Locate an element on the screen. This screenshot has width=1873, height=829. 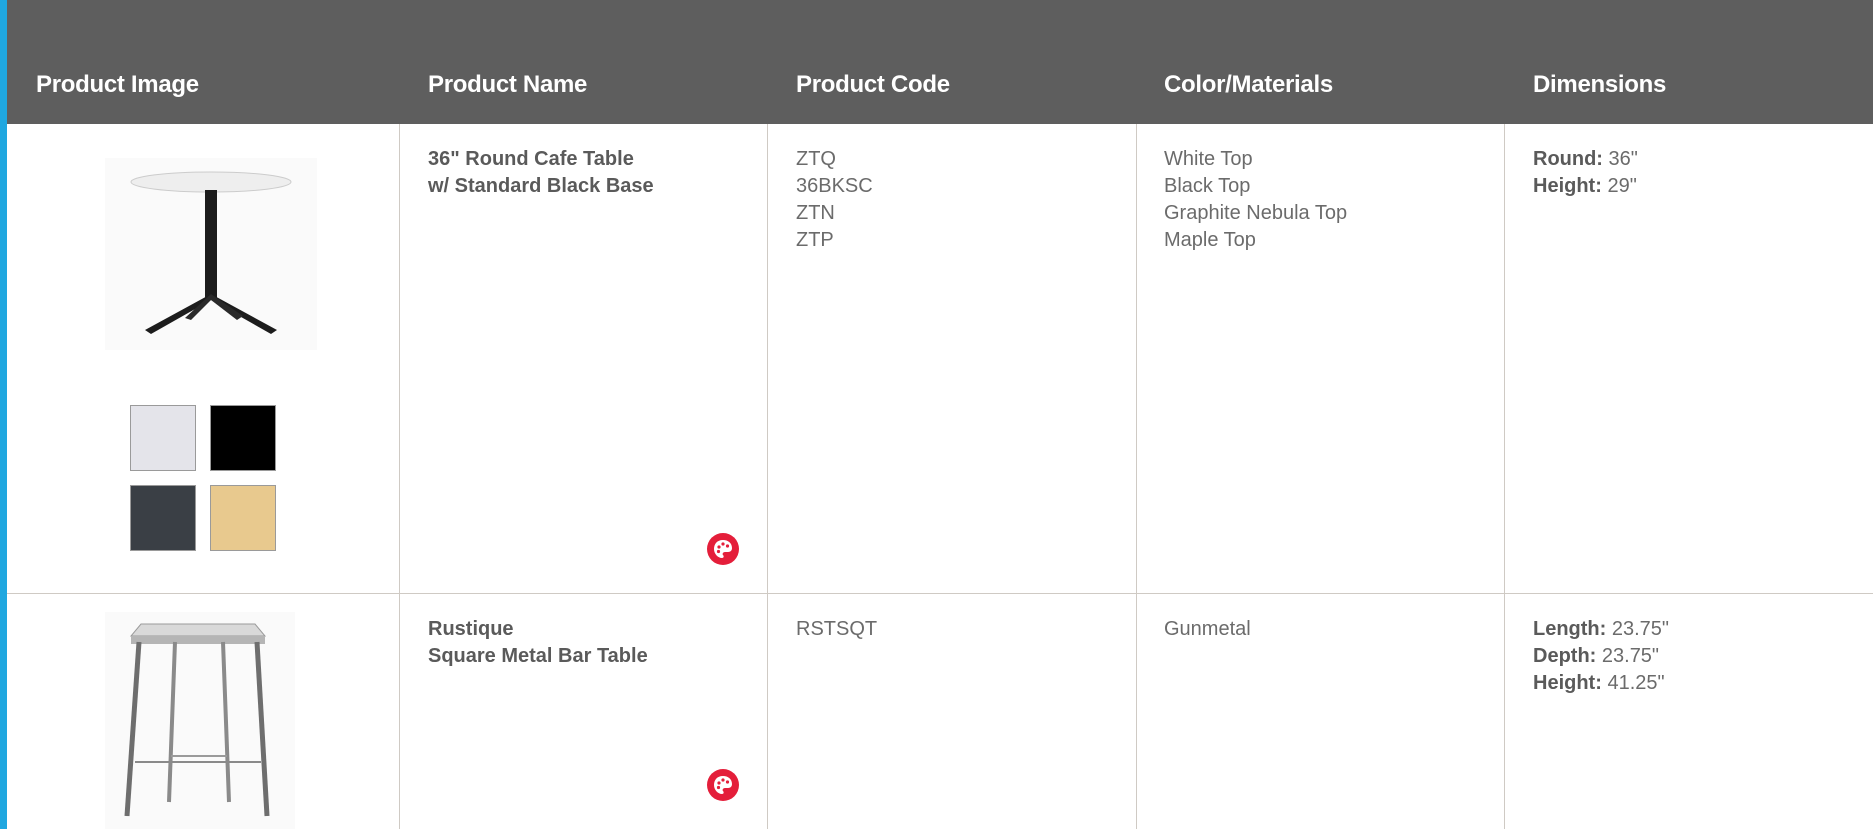
dimension-entry: Length: 23.75" is located at coordinates (1601, 629).